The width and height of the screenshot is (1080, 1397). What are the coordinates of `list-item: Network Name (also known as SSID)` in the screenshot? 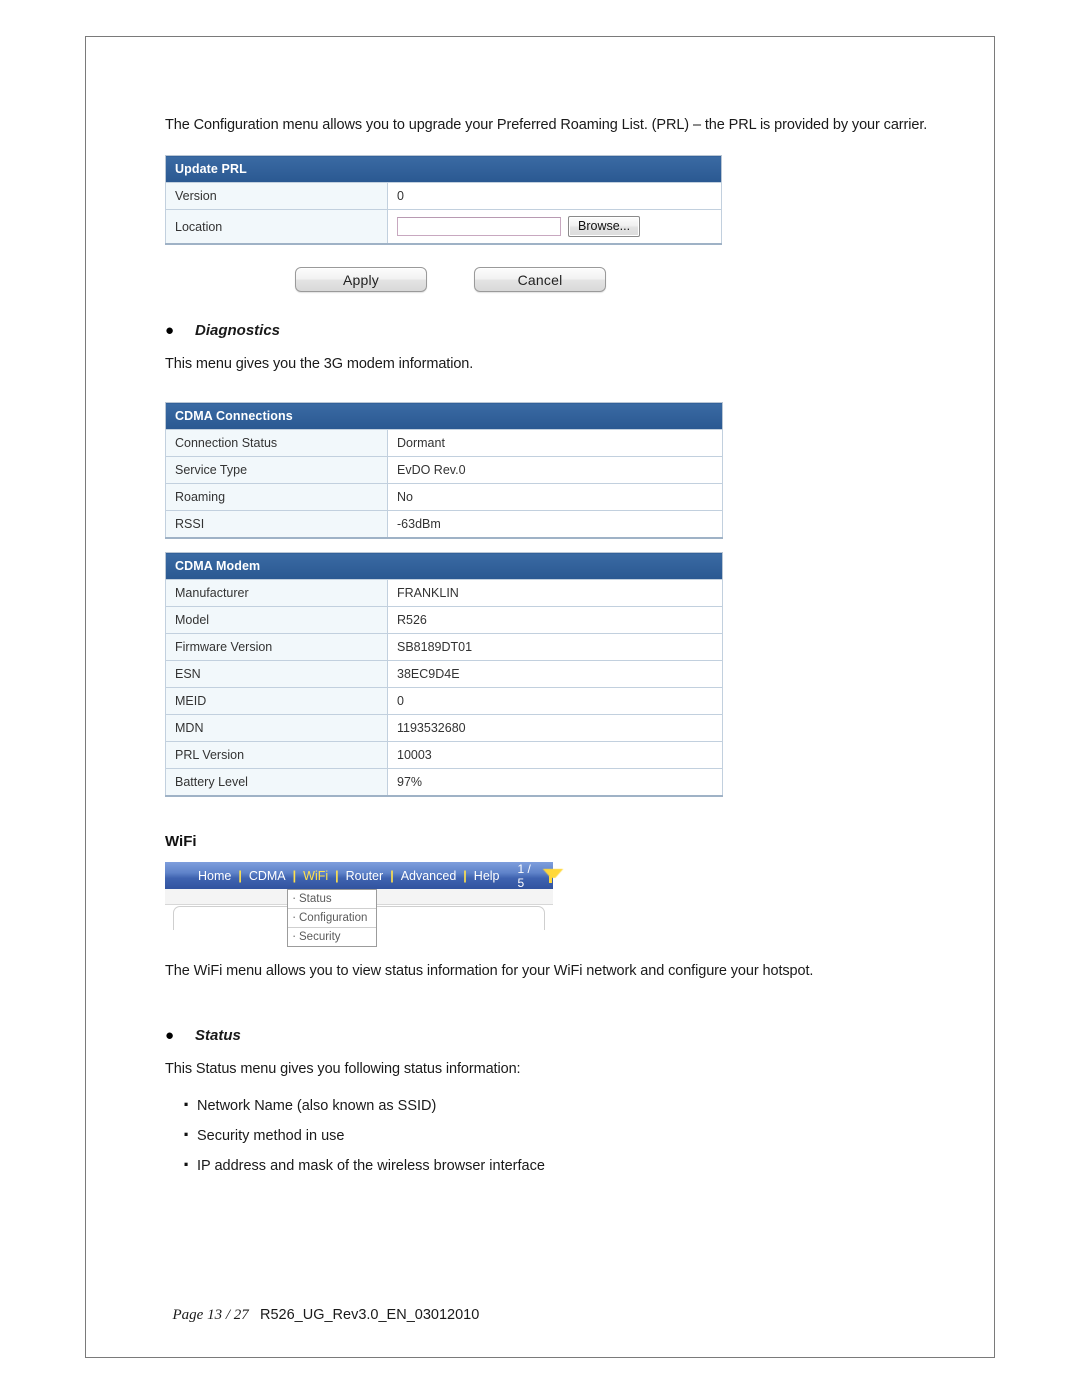 It's located at (574, 1105).